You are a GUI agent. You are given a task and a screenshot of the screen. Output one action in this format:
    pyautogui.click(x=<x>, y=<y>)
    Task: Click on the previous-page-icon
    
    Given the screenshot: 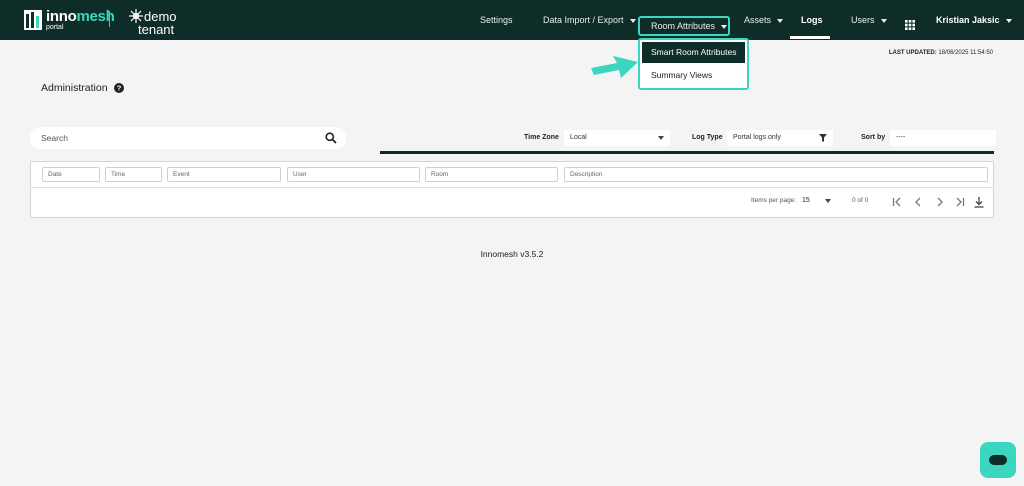 What is the action you would take?
    pyautogui.click(x=918, y=202)
    